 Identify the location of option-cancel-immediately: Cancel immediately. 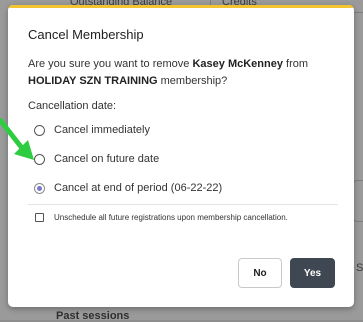
(92, 130).